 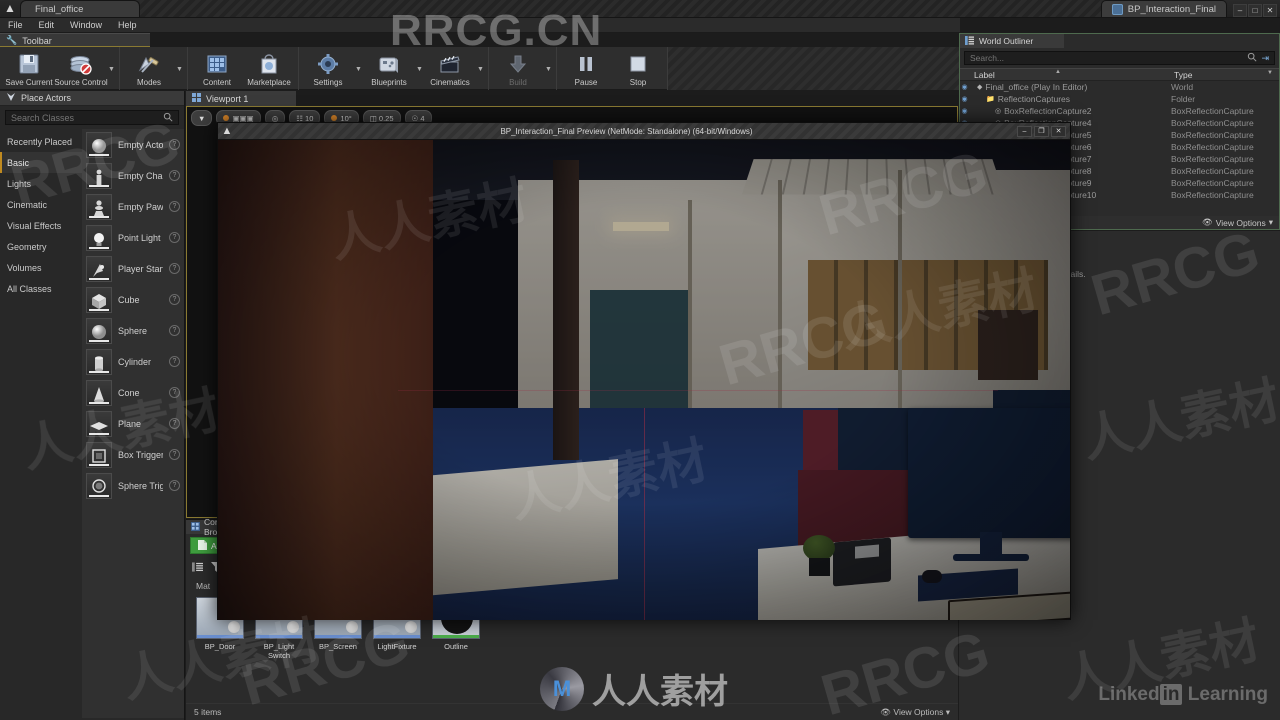 I want to click on world-outliner-tab: World Outliner, so click(x=1012, y=41).